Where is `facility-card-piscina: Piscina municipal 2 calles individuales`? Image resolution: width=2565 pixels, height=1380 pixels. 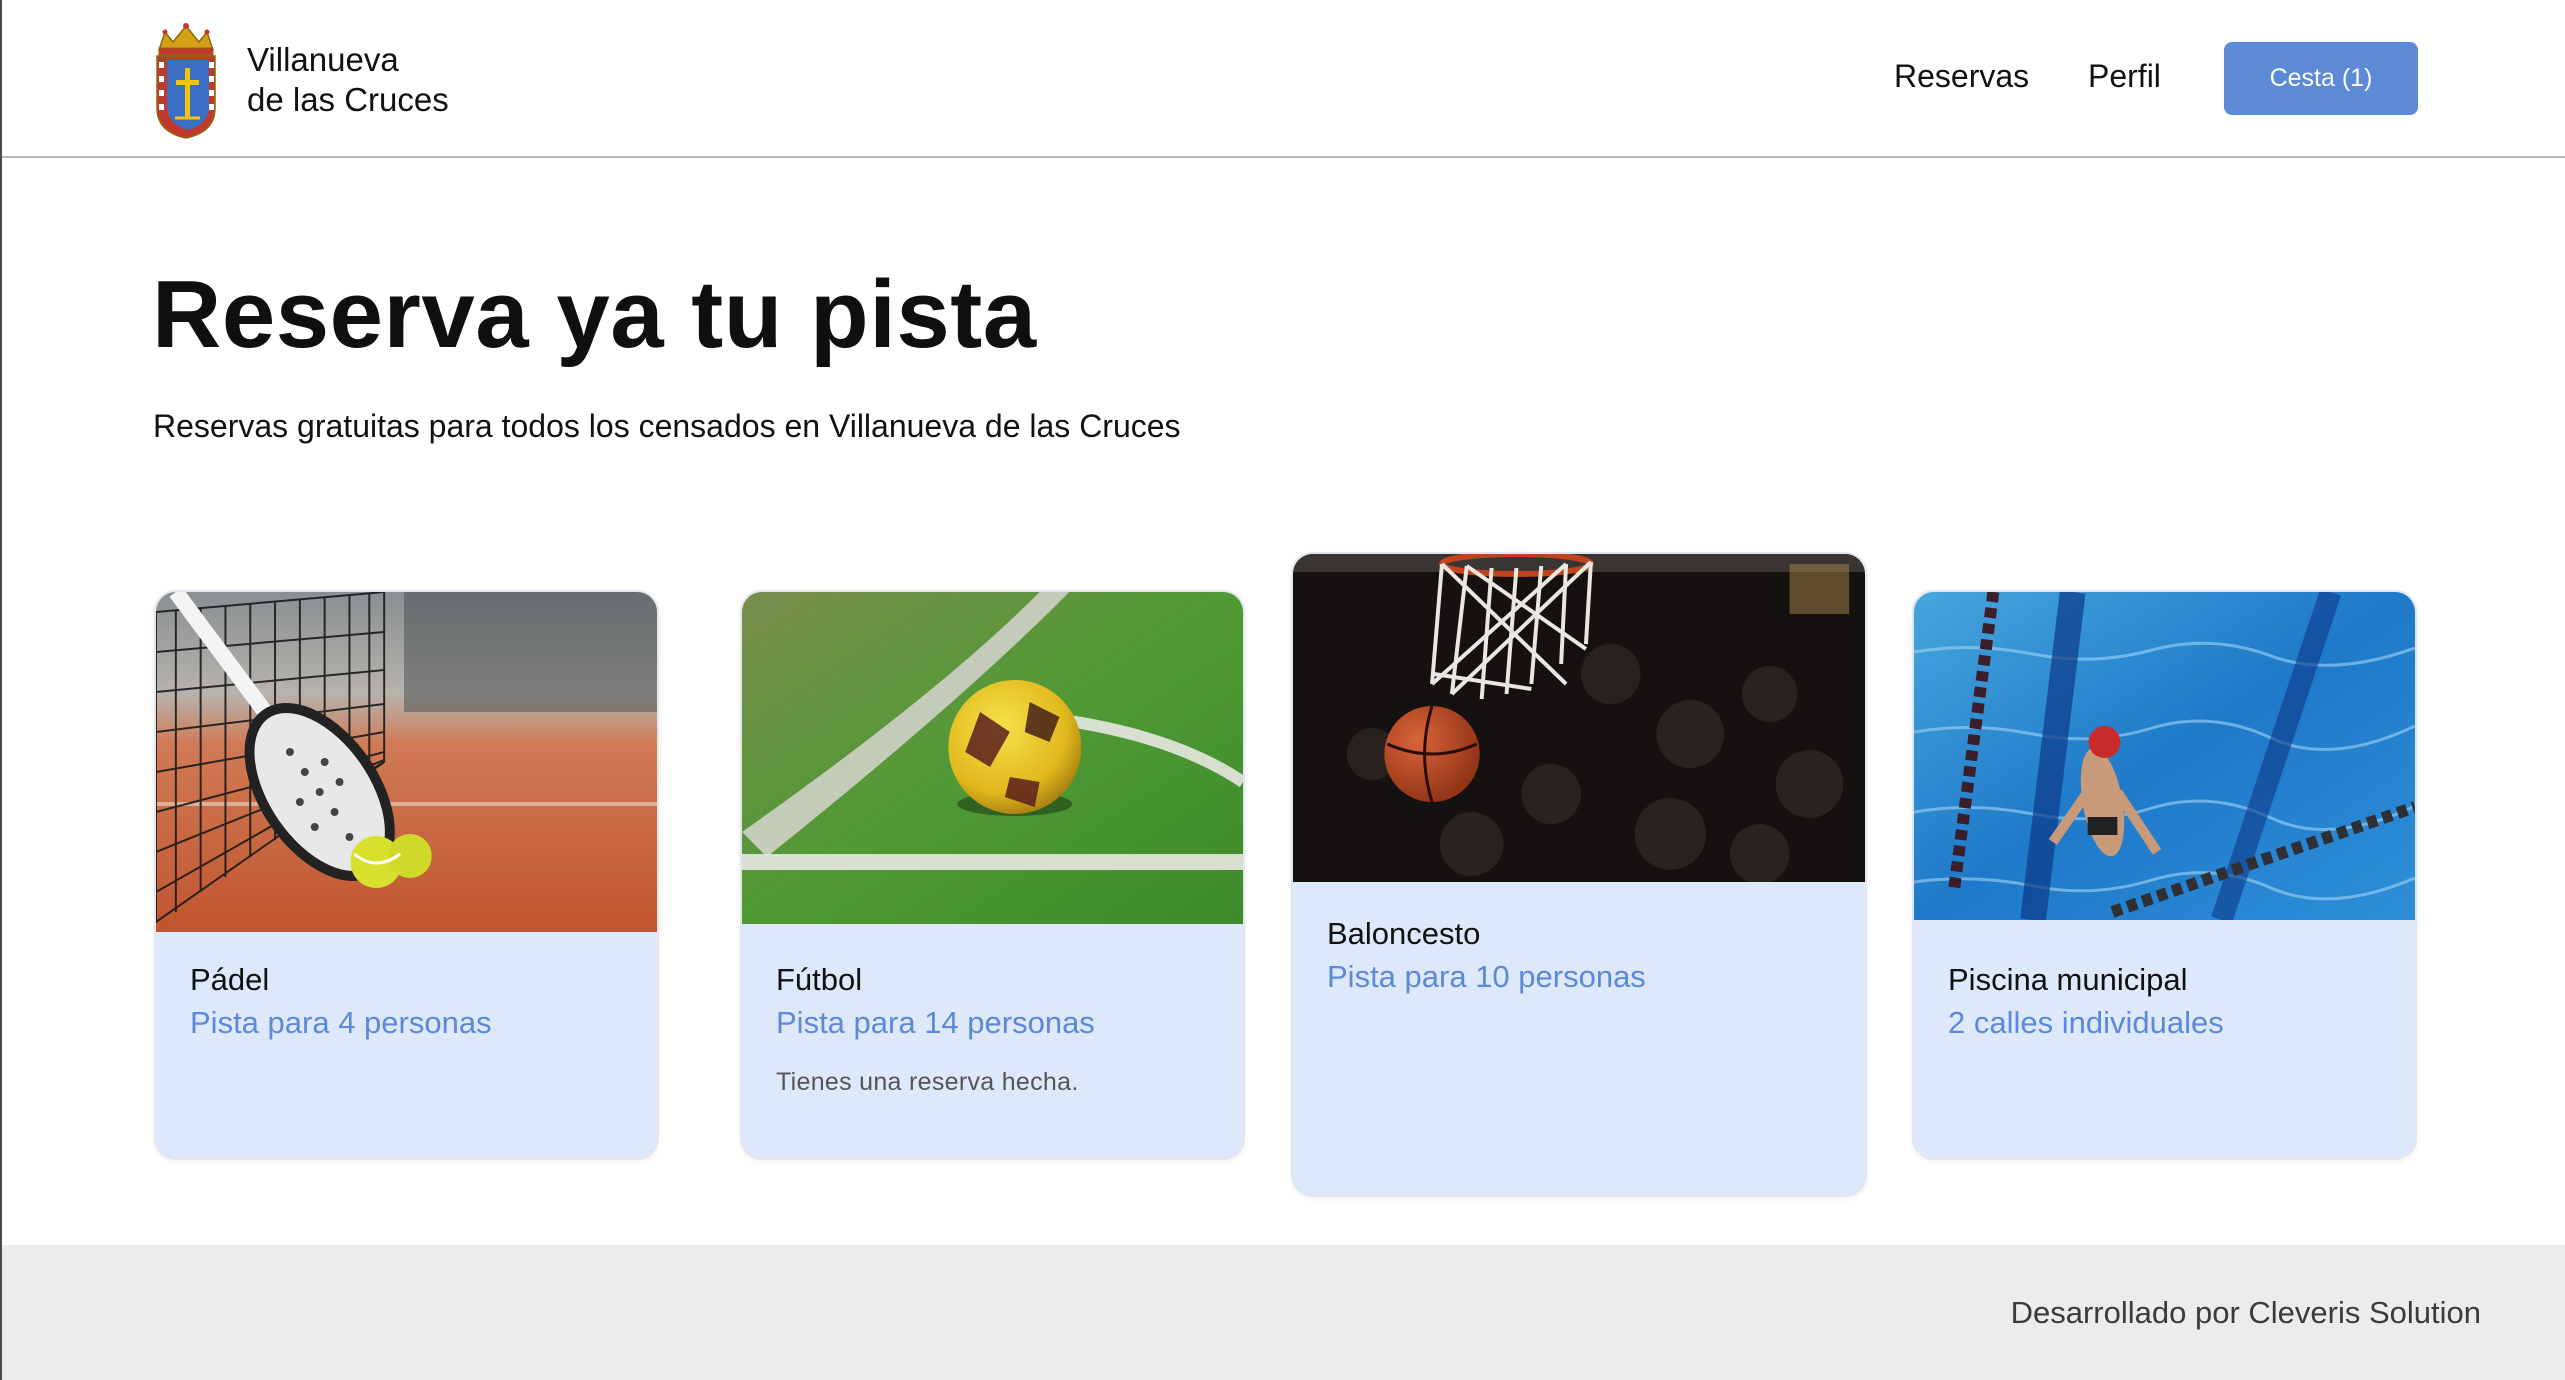
facility-card-piscina: Piscina municipal 2 calles individuales is located at coordinates (2164, 875).